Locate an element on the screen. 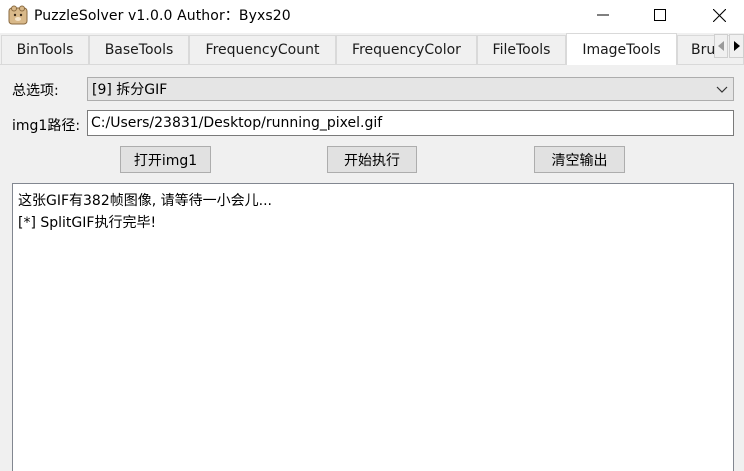 The width and height of the screenshot is (744, 471). app-icon is located at coordinates (18, 15).